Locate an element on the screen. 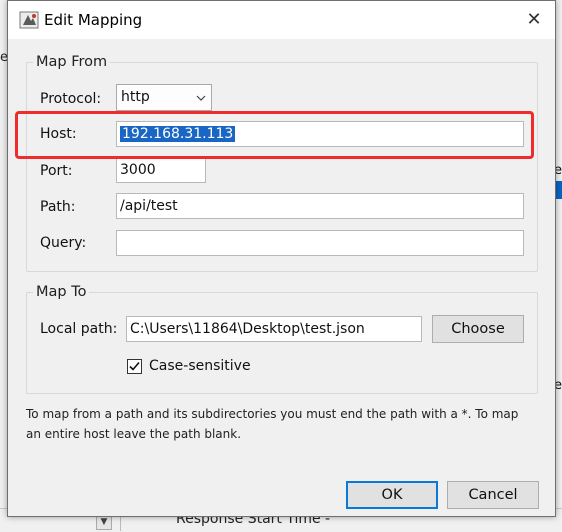 This screenshot has height=532, width=562. ok-button: OK is located at coordinates (392, 495).